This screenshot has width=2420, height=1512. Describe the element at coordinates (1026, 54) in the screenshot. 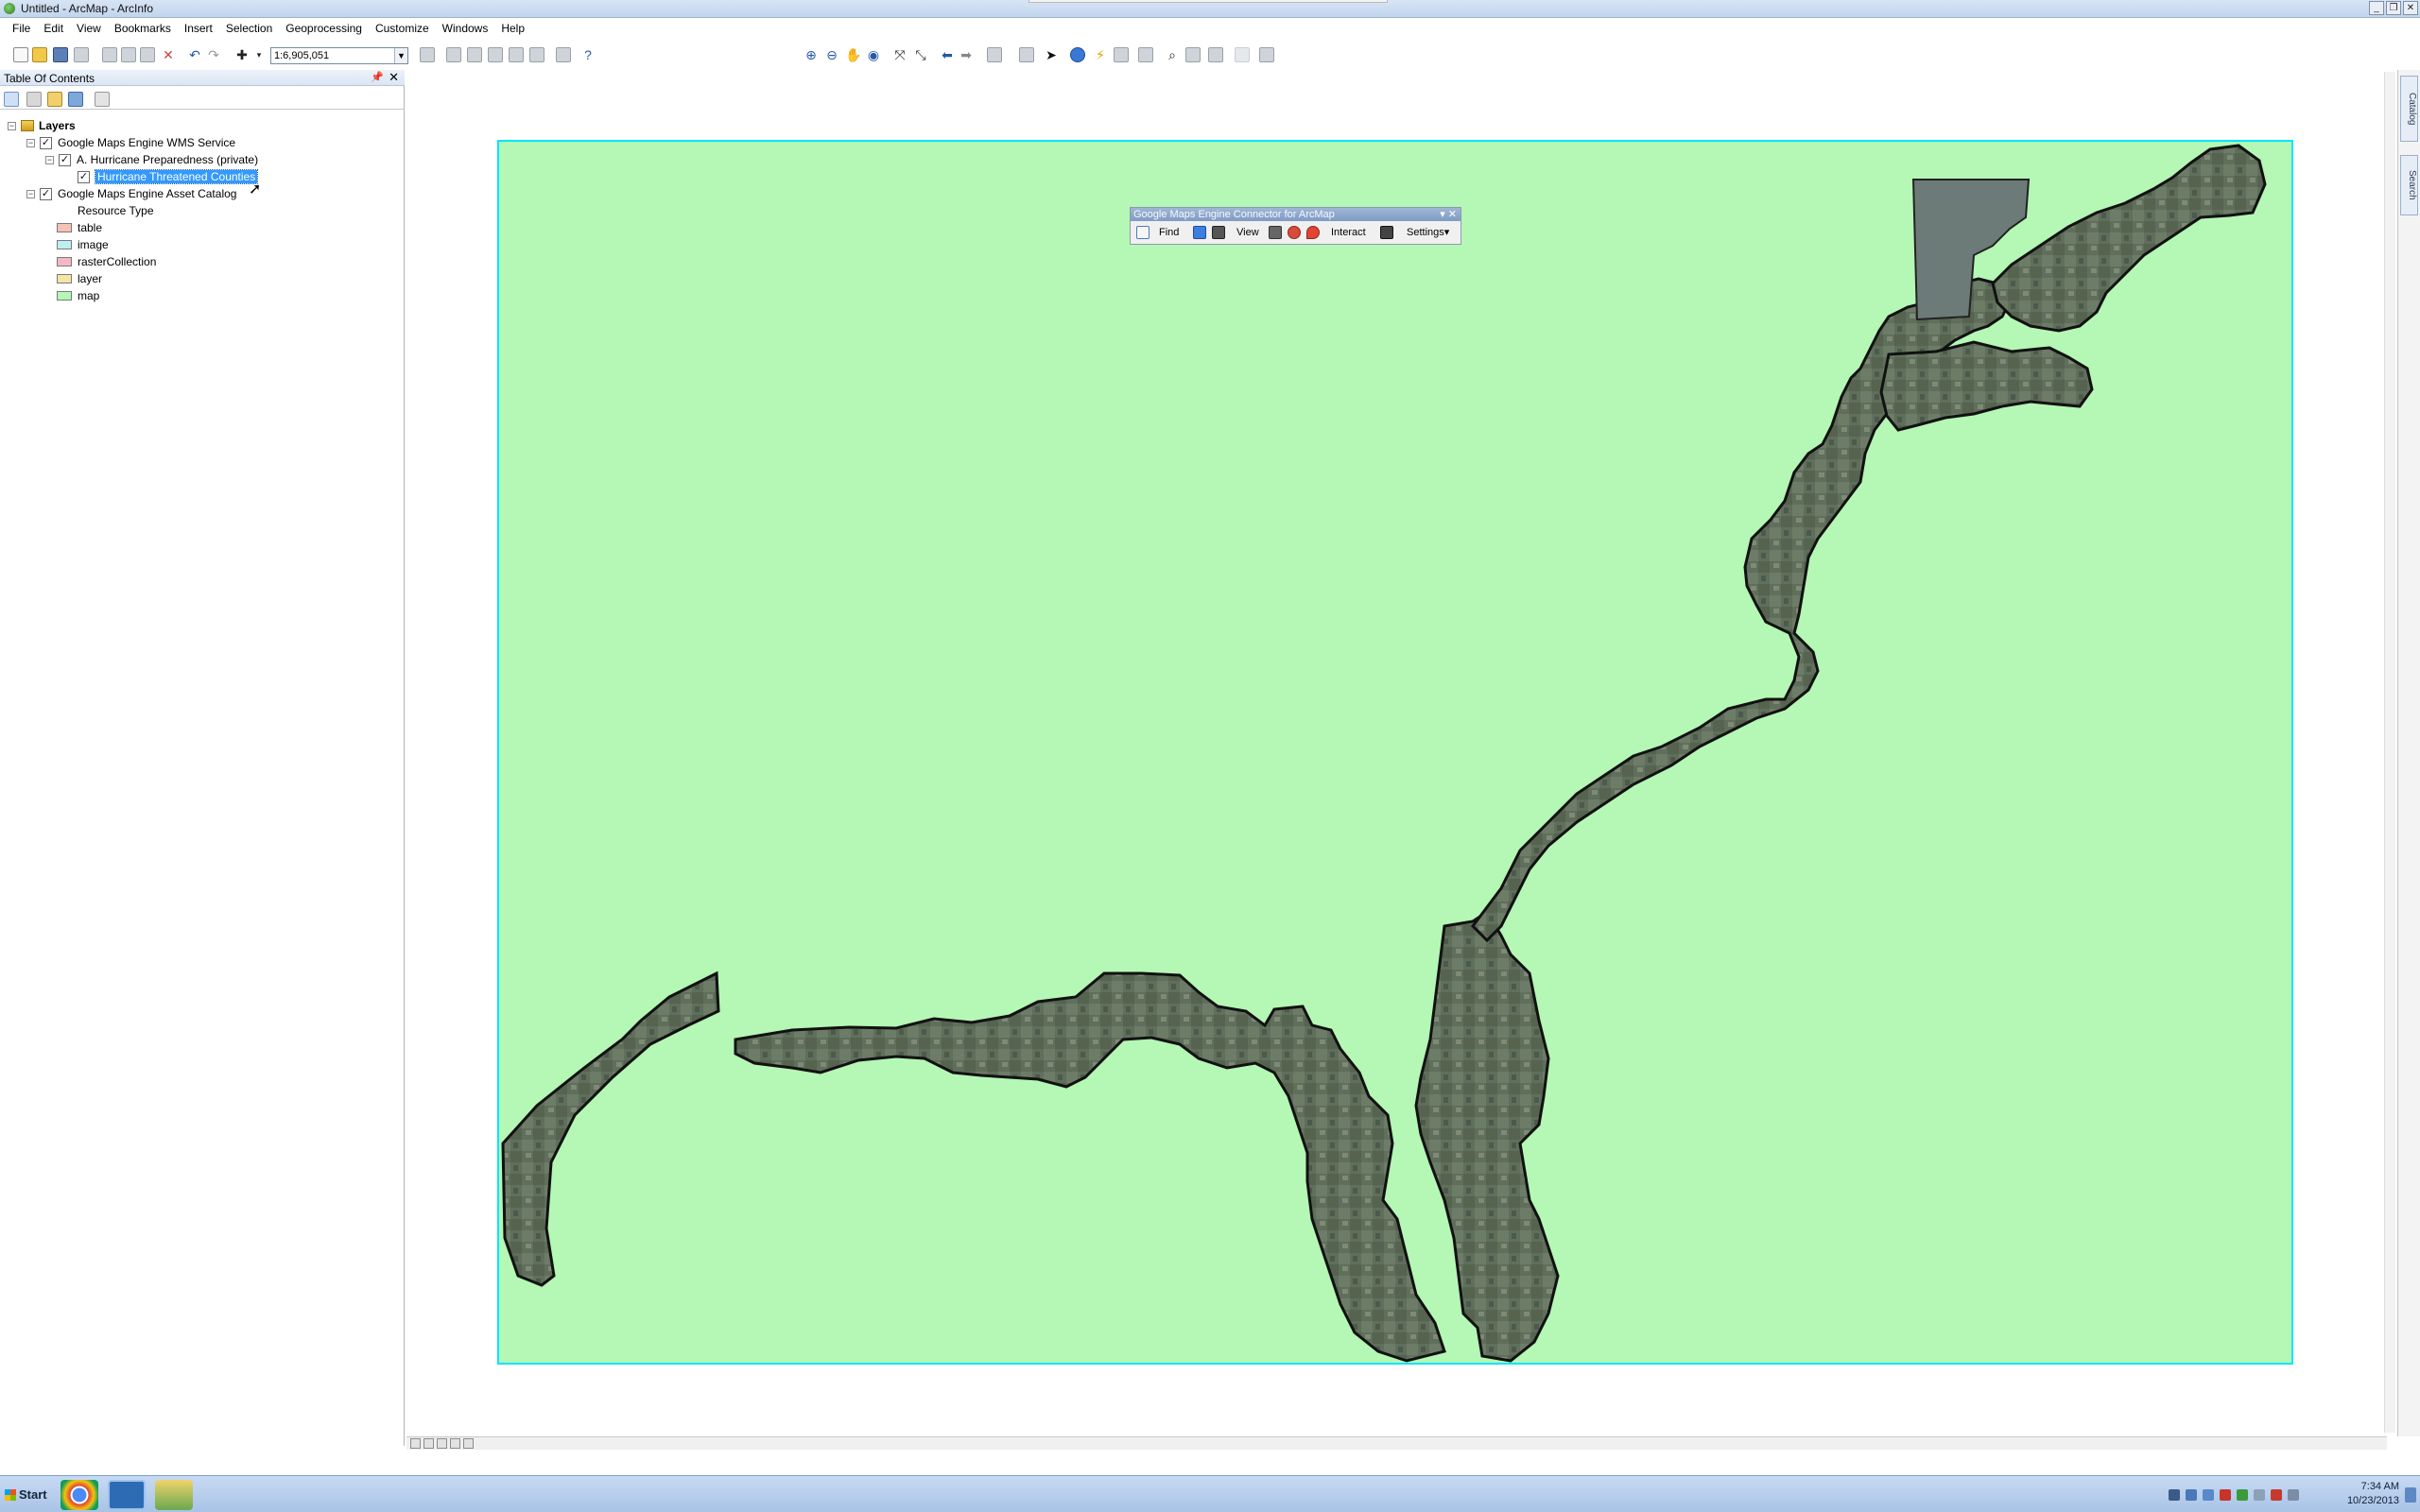

I see `clear-selection-icon` at that location.